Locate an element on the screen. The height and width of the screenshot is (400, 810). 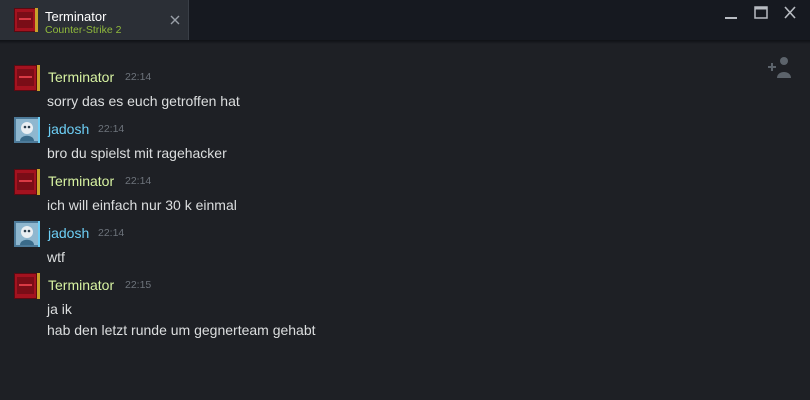
tab-game-status: Counter-Strike 2 is located at coordinates (83, 30).